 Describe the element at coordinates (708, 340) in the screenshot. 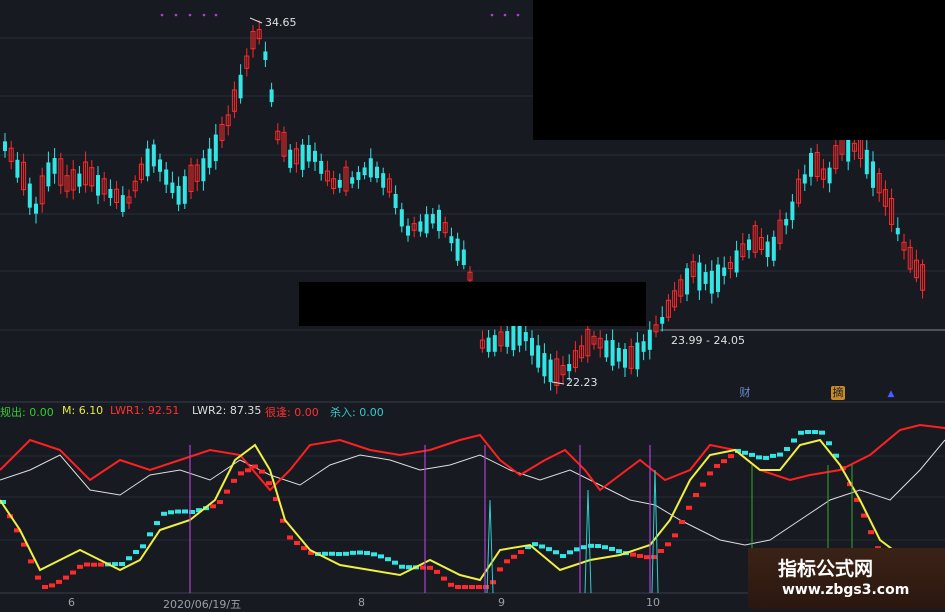

I see `price-range-label: 23.99 - 24.05` at that location.